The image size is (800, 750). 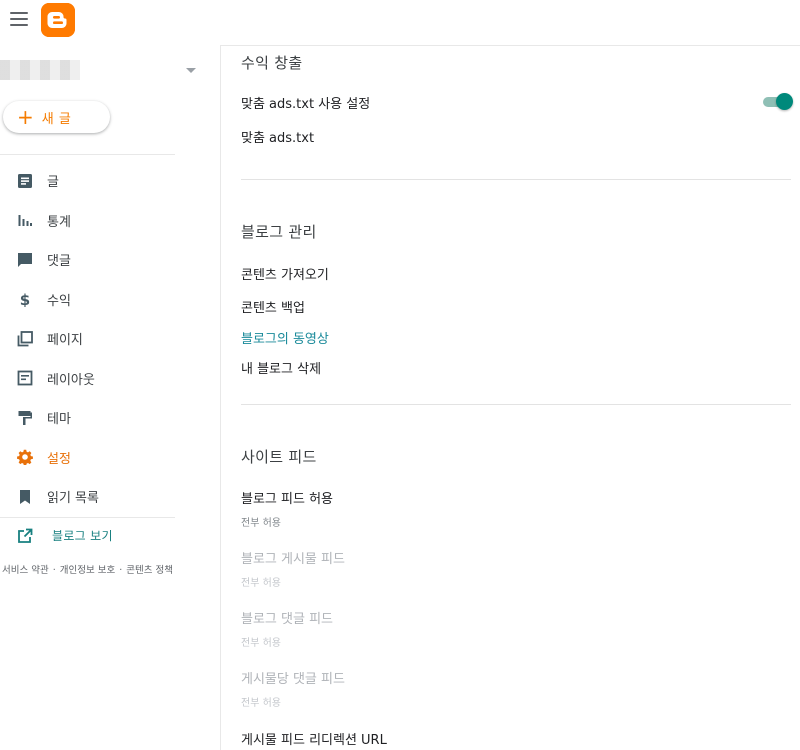 What do you see at coordinates (59, 222) in the screenshot?
I see `sidebar-item-label: 통계` at bounding box center [59, 222].